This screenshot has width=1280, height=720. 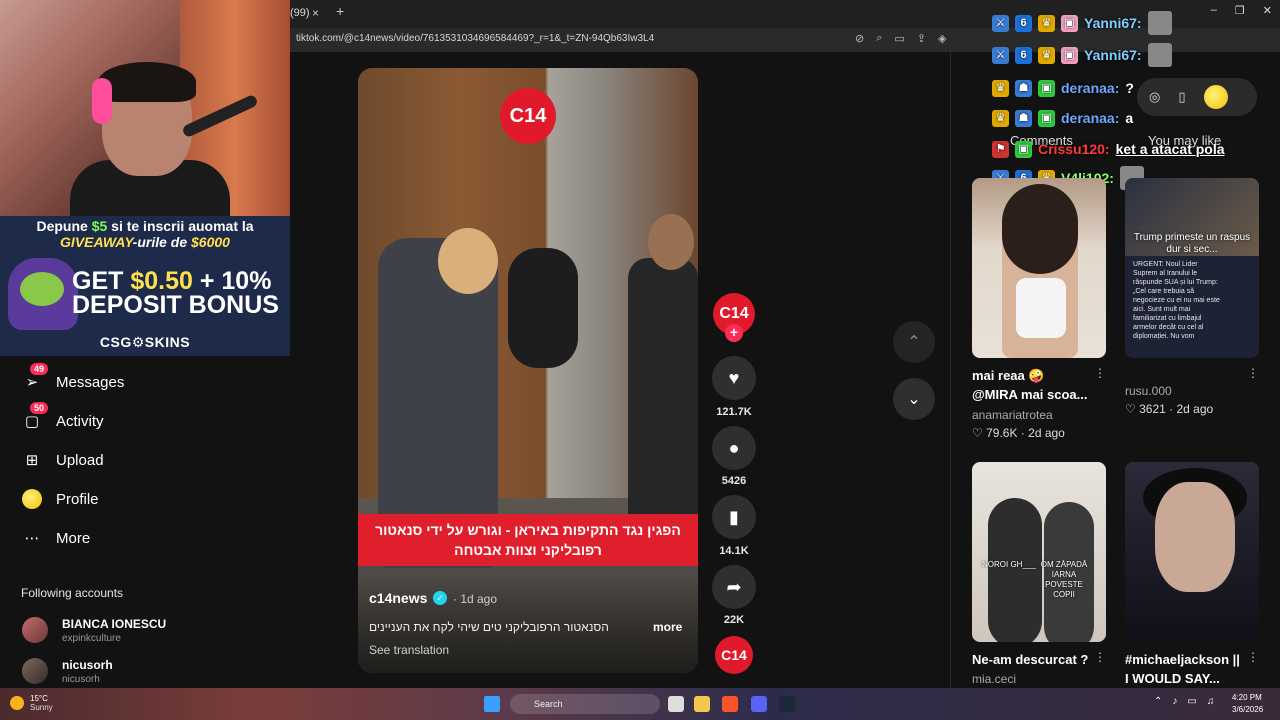 What do you see at coordinates (398, 598) in the screenshot?
I see `video-author: c14news` at bounding box center [398, 598].